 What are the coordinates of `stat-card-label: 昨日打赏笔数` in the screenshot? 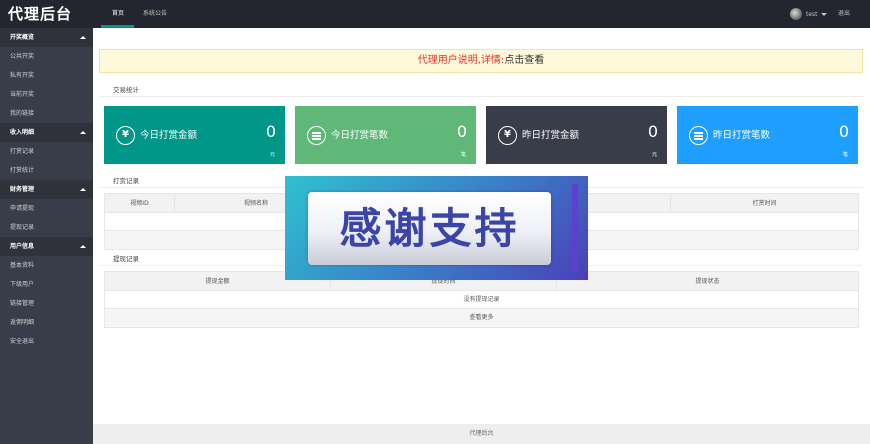 It's located at (742, 135).